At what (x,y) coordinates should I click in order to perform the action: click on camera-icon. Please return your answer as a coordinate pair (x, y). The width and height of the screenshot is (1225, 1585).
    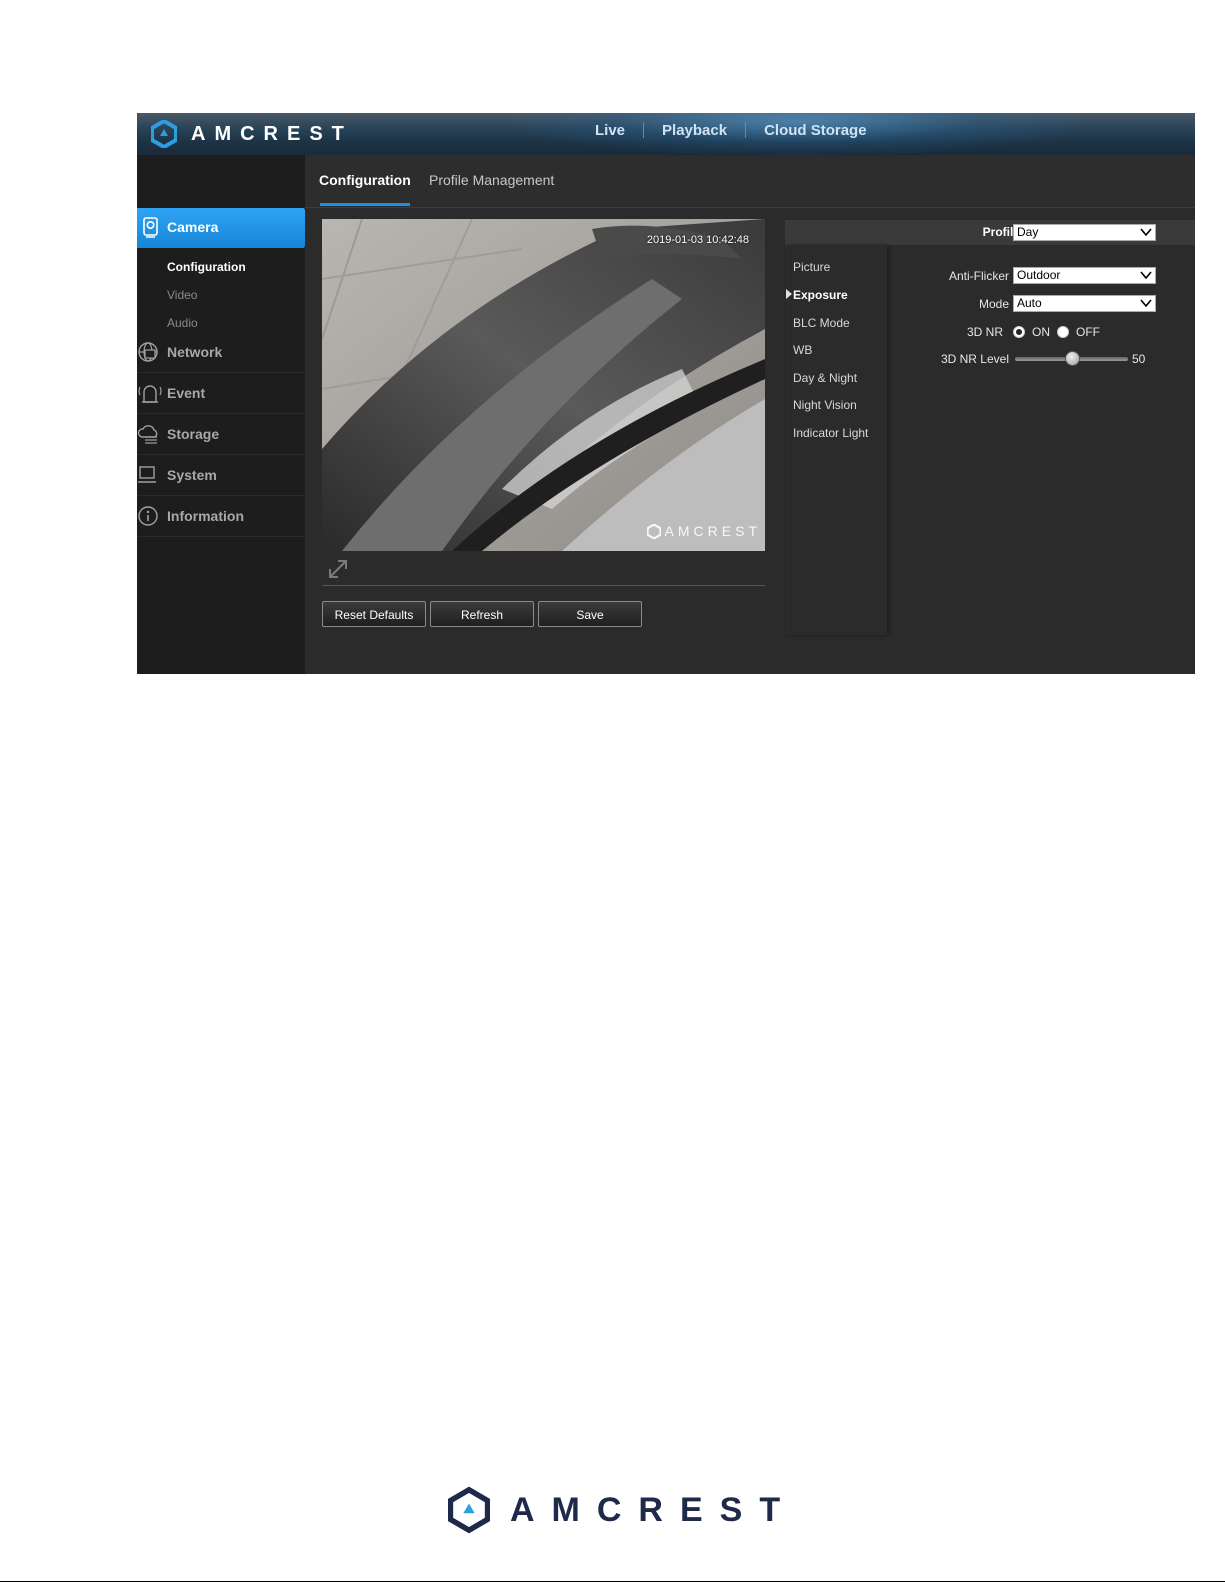
    Looking at the image, I should click on (150, 227).